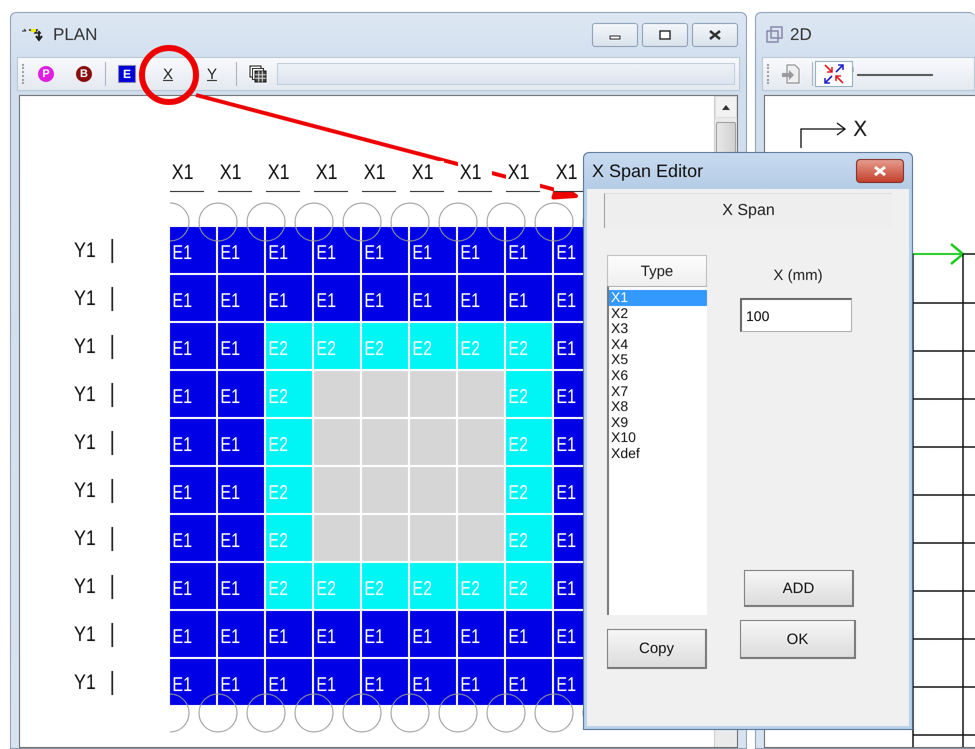  What do you see at coordinates (658, 407) in the screenshot?
I see `list-item: X8` at bounding box center [658, 407].